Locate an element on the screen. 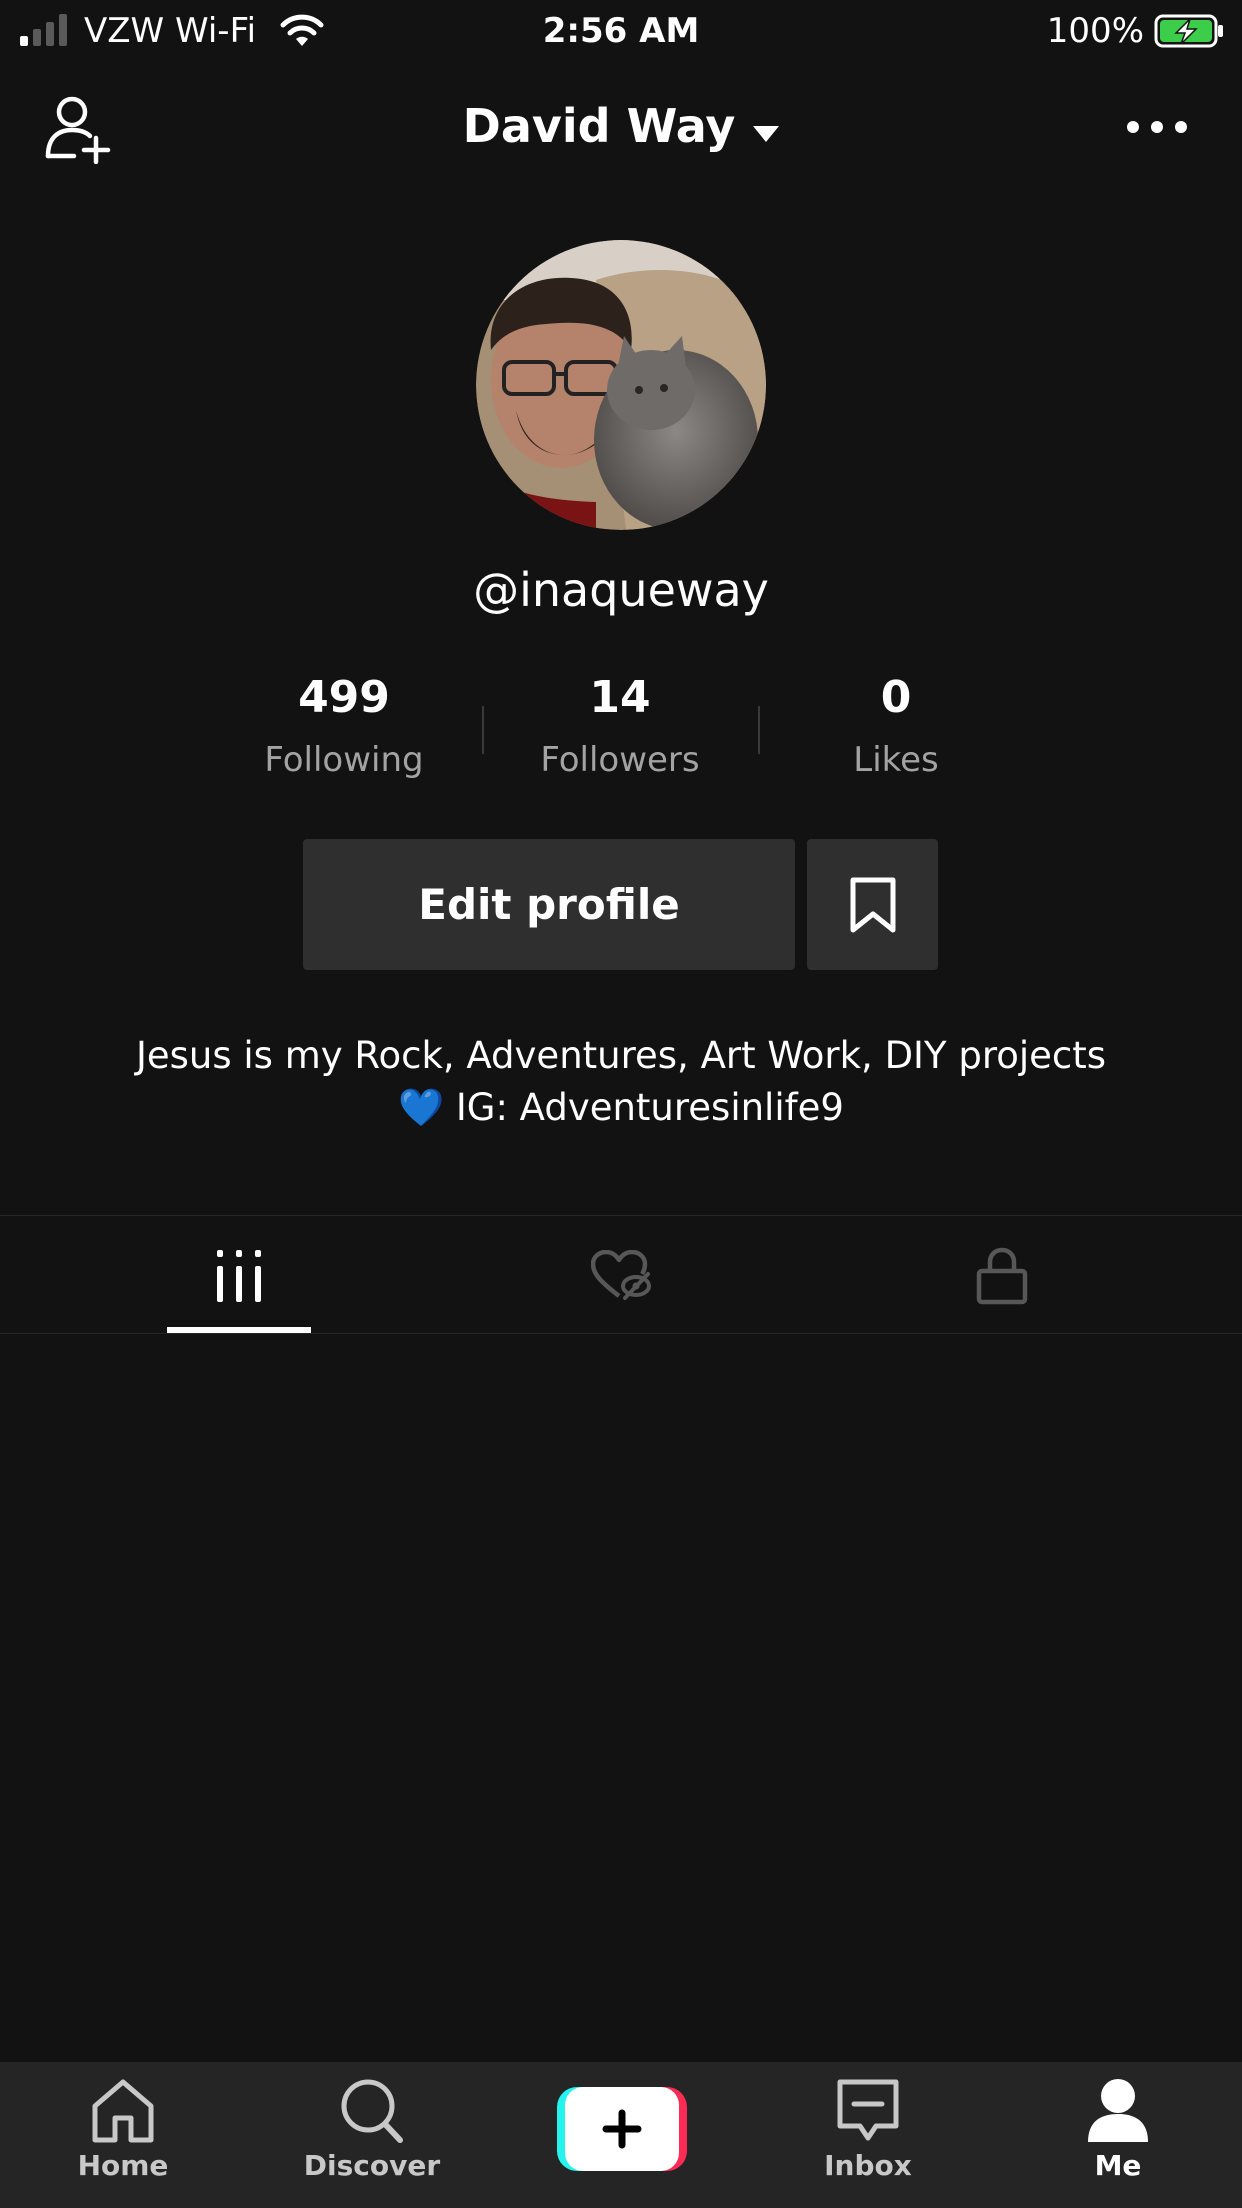 Image resolution: width=1242 pixels, height=2208 pixels. likes-label: Likes is located at coordinates (896, 760).